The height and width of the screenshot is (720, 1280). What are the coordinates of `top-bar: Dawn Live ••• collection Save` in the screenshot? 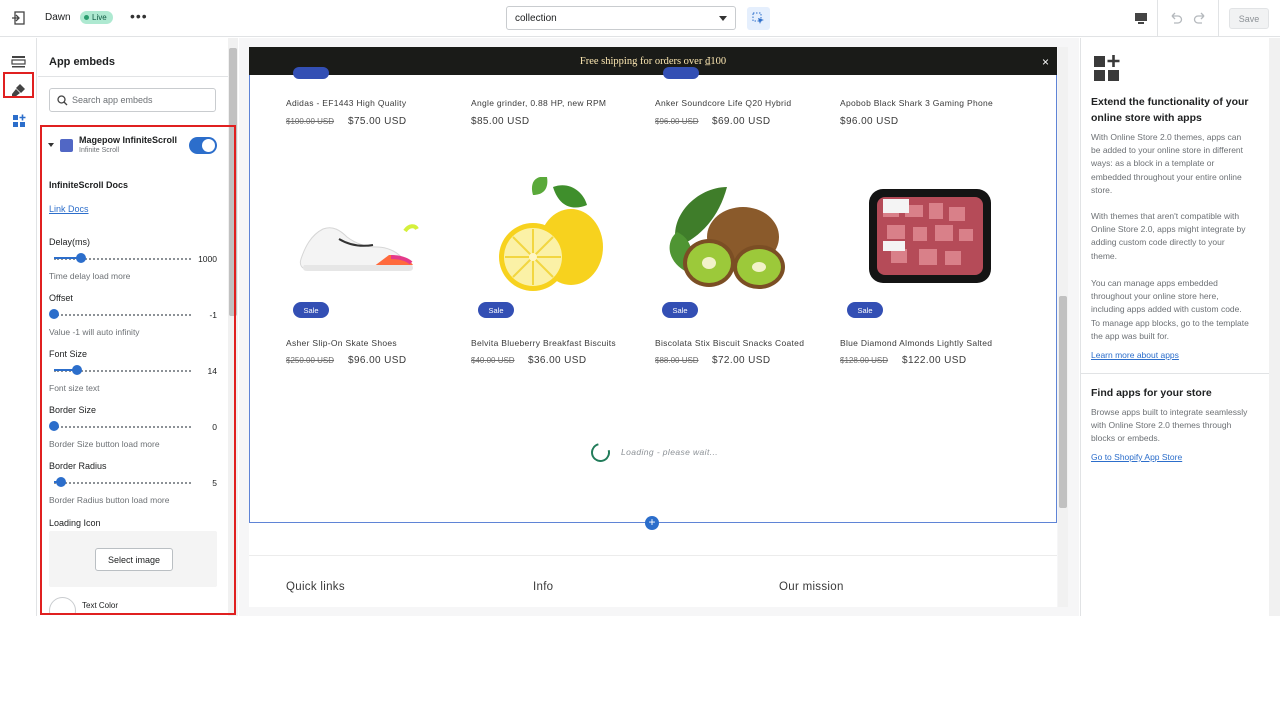 It's located at (640, 18).